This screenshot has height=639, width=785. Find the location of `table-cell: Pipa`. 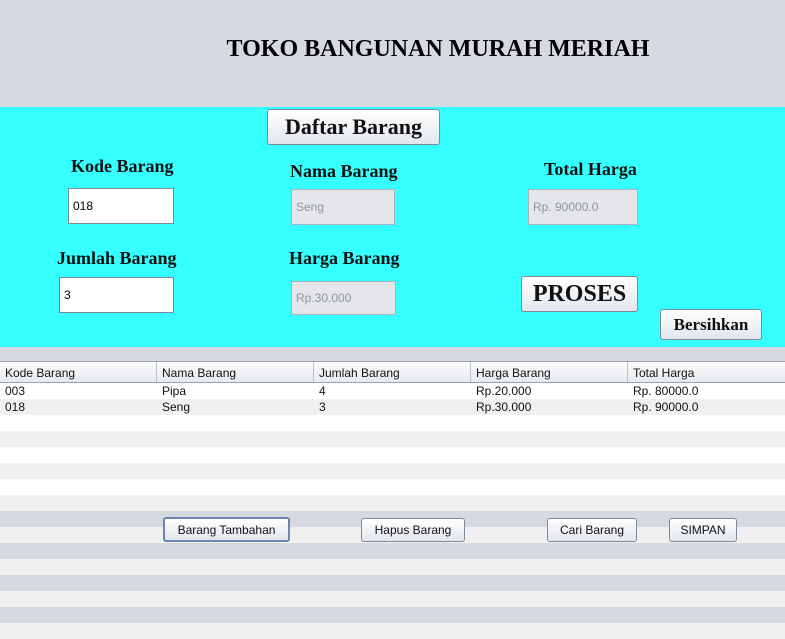

table-cell: Pipa is located at coordinates (235, 391).